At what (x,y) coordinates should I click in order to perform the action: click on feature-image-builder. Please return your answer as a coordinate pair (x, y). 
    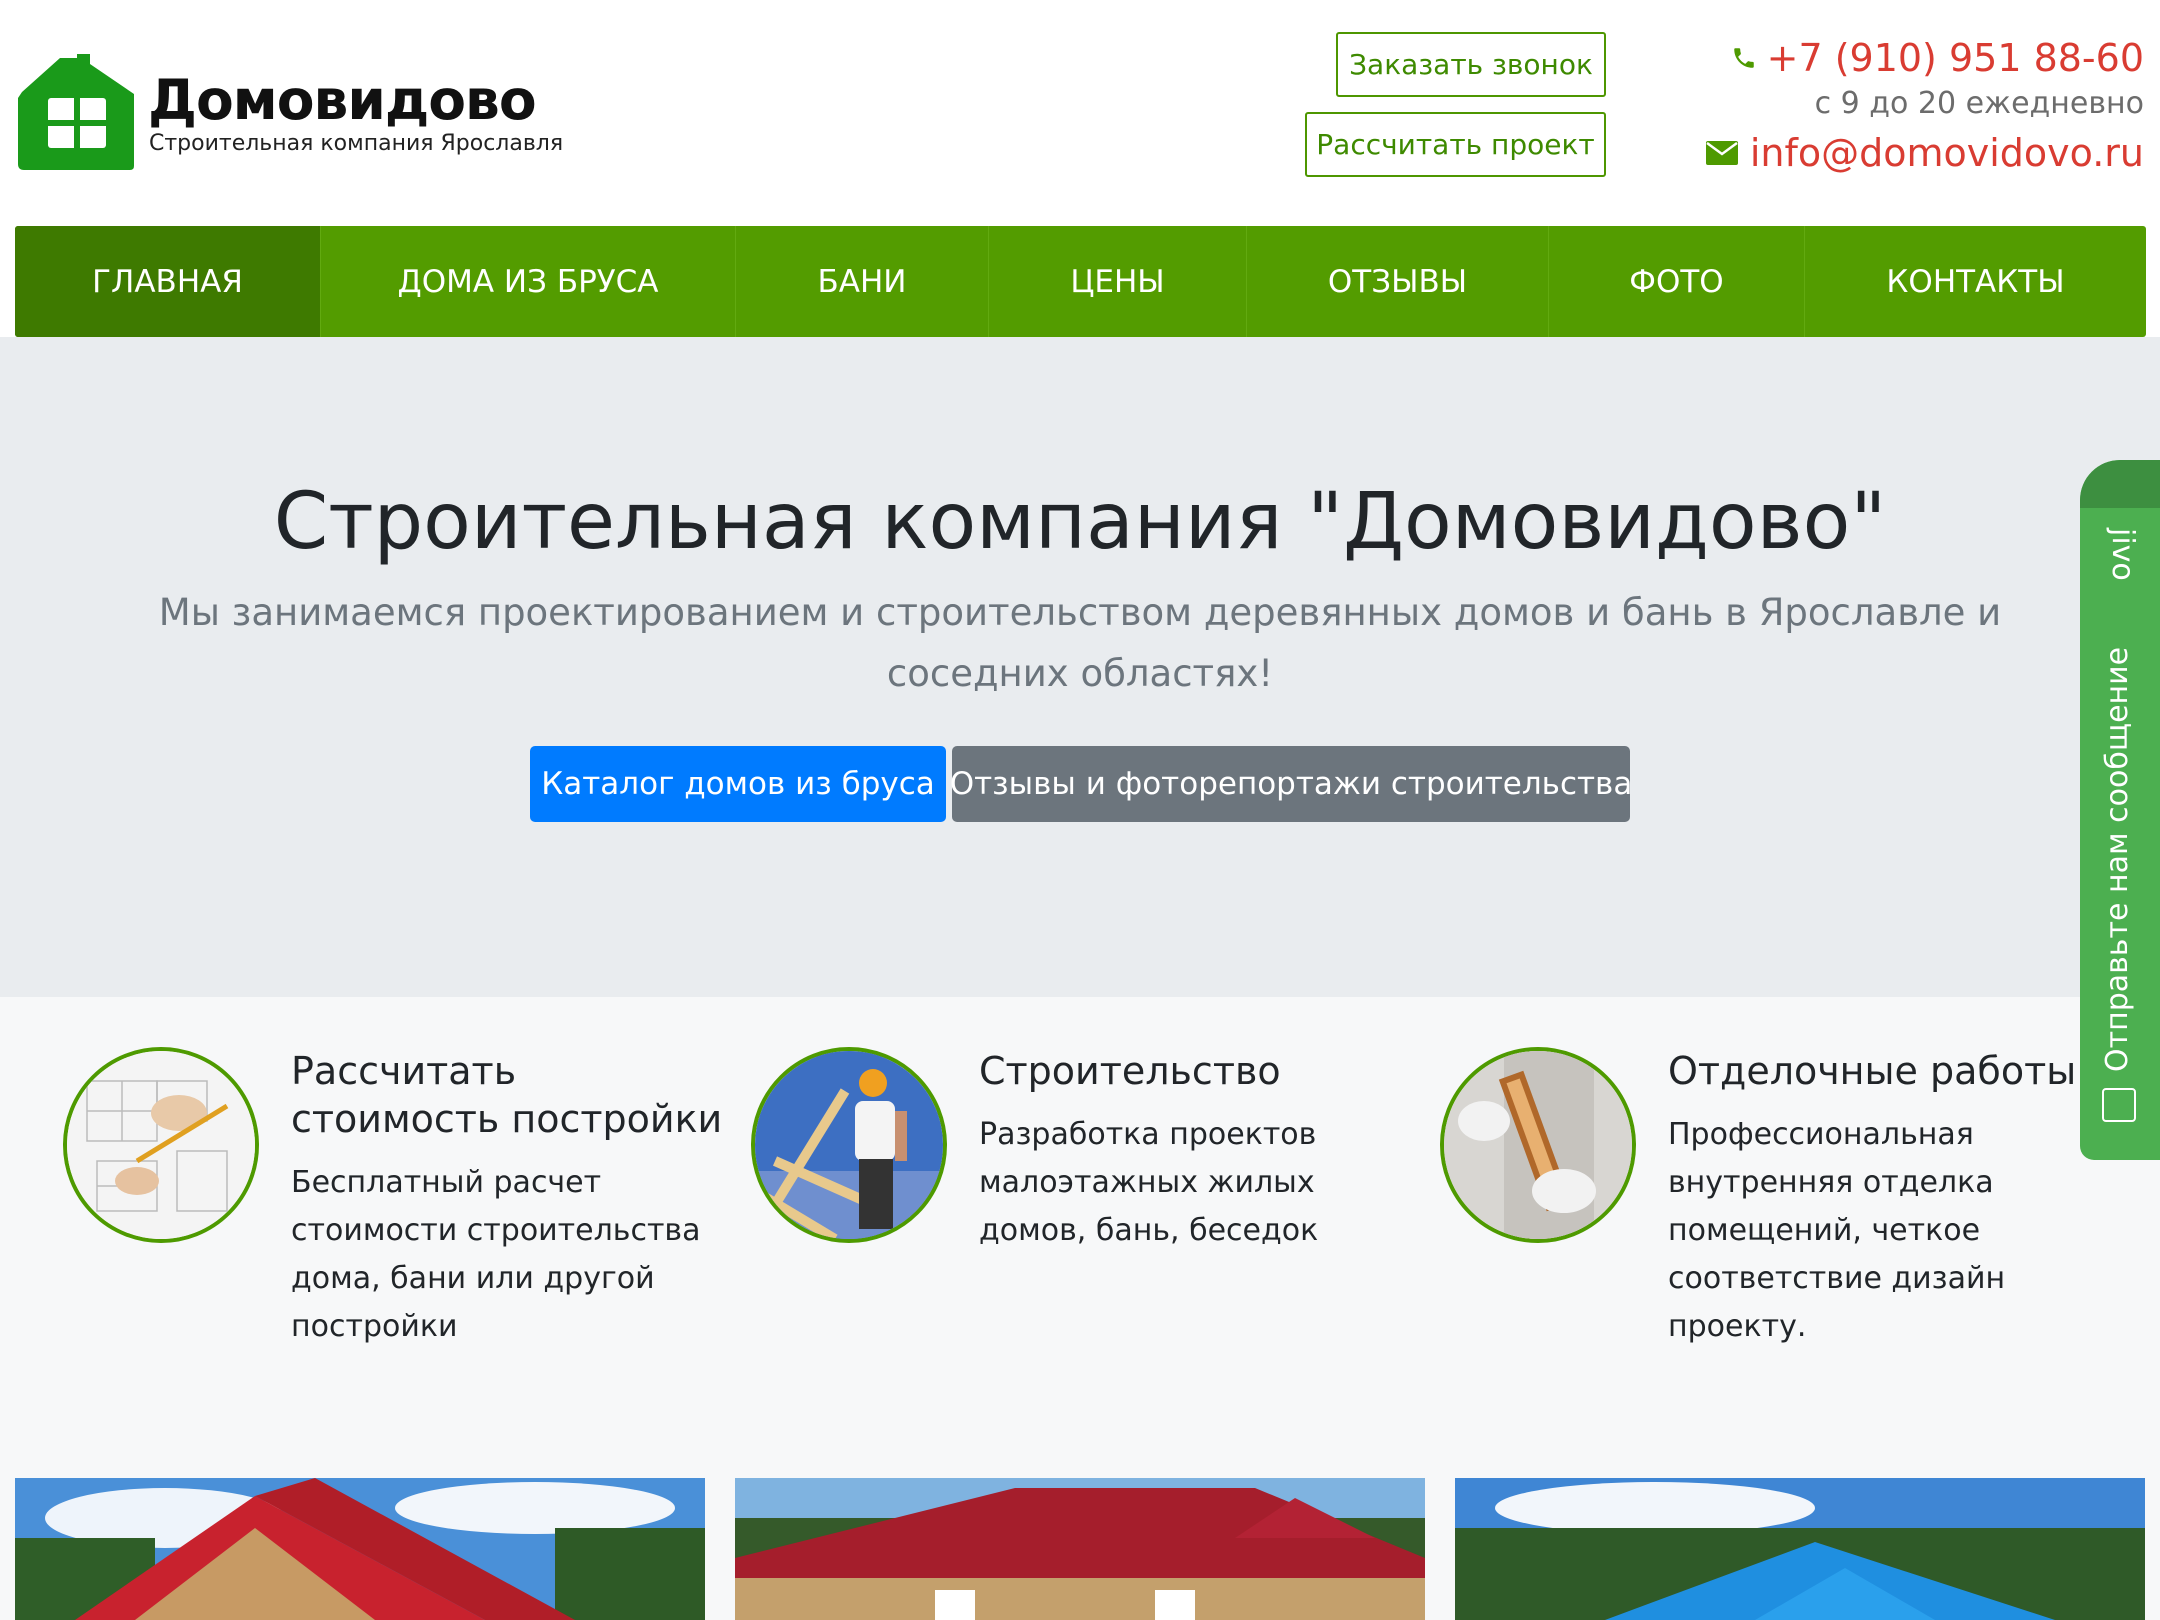
    Looking at the image, I should click on (849, 1145).